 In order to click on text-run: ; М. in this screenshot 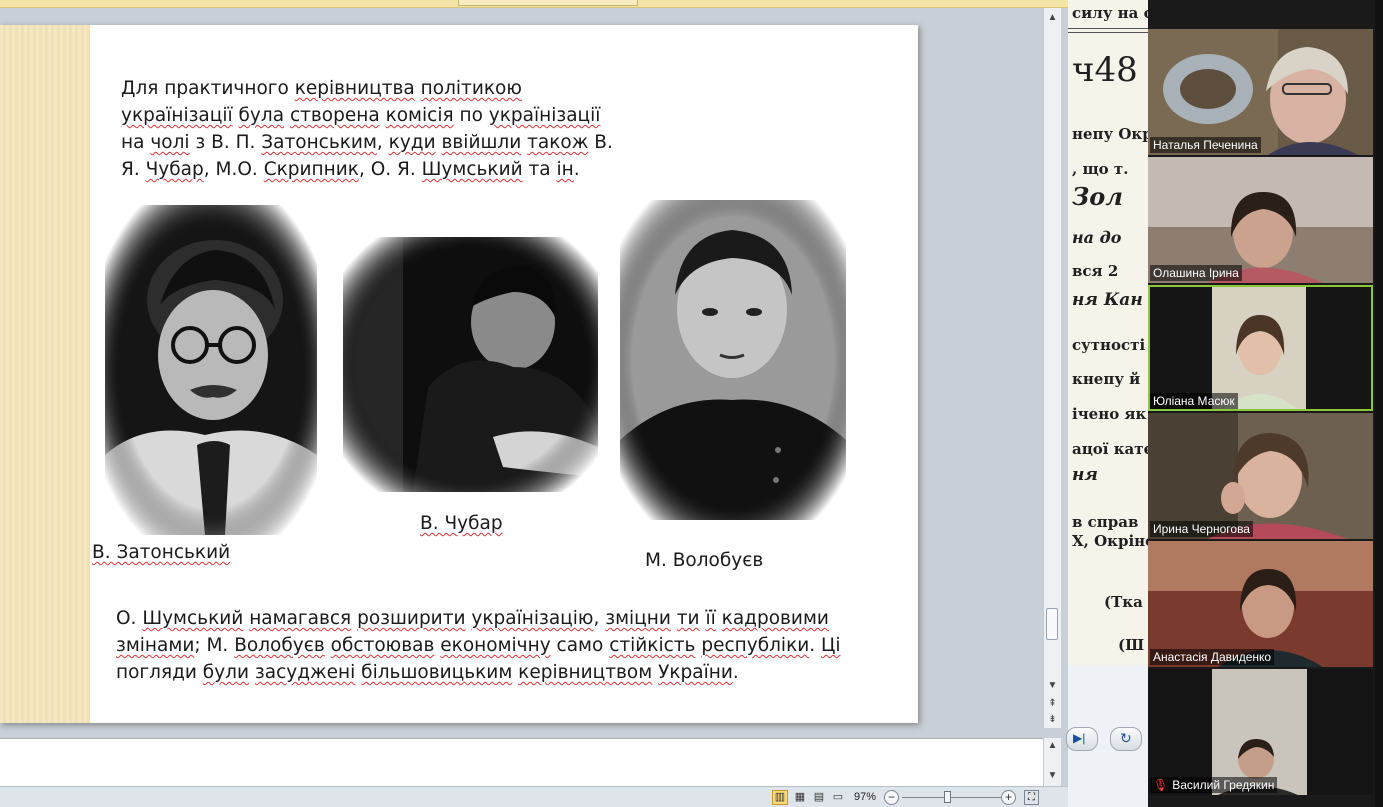, I will do `click(214, 645)`.